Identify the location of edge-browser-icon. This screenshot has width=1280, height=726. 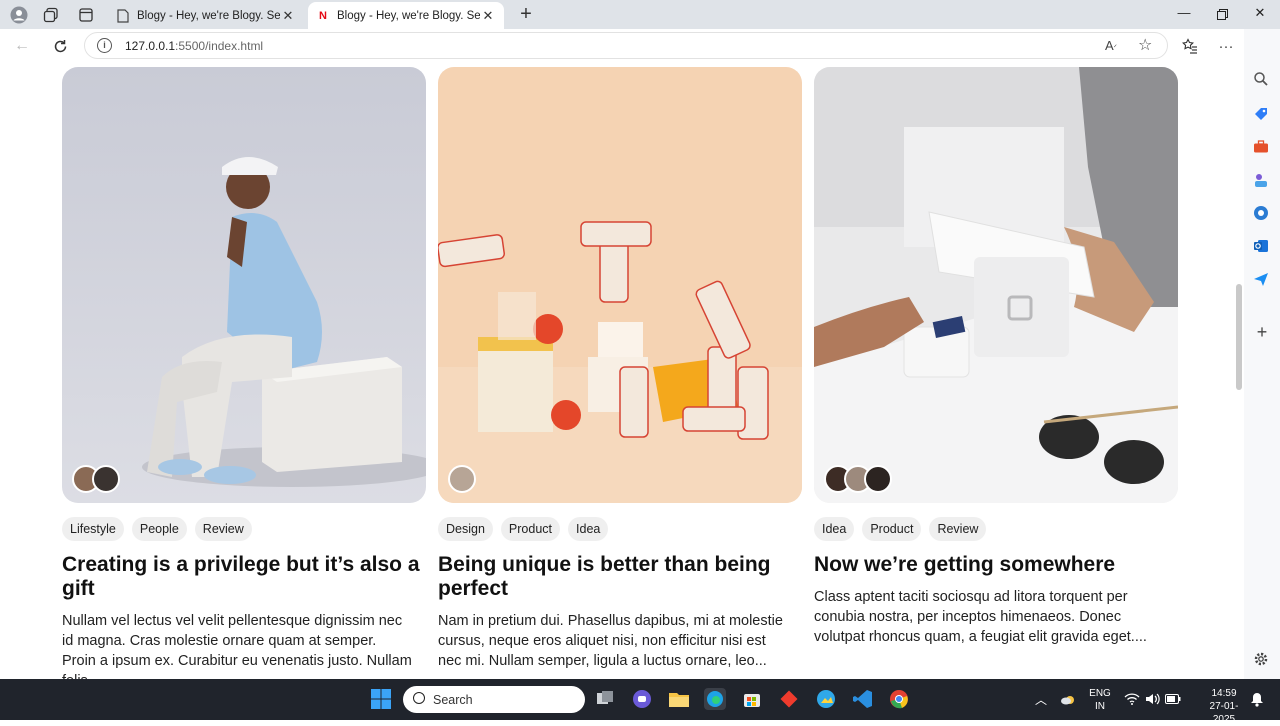
(715, 699).